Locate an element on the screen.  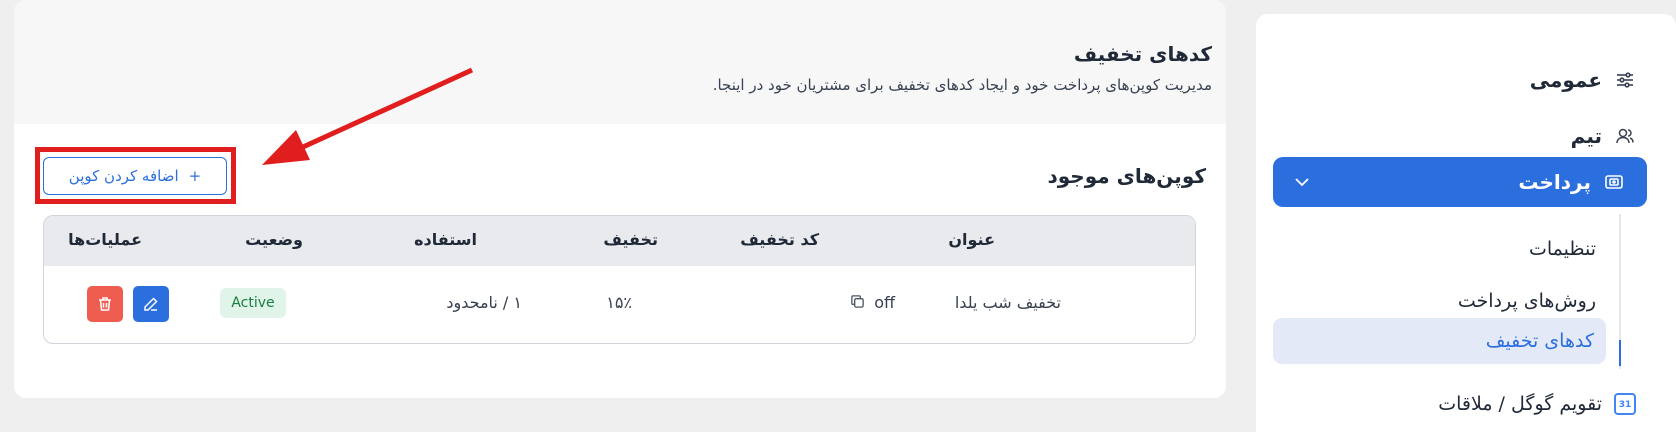
sidebar-subitem-payment-methods: روش‌های پرداخت is located at coordinates (1527, 301).